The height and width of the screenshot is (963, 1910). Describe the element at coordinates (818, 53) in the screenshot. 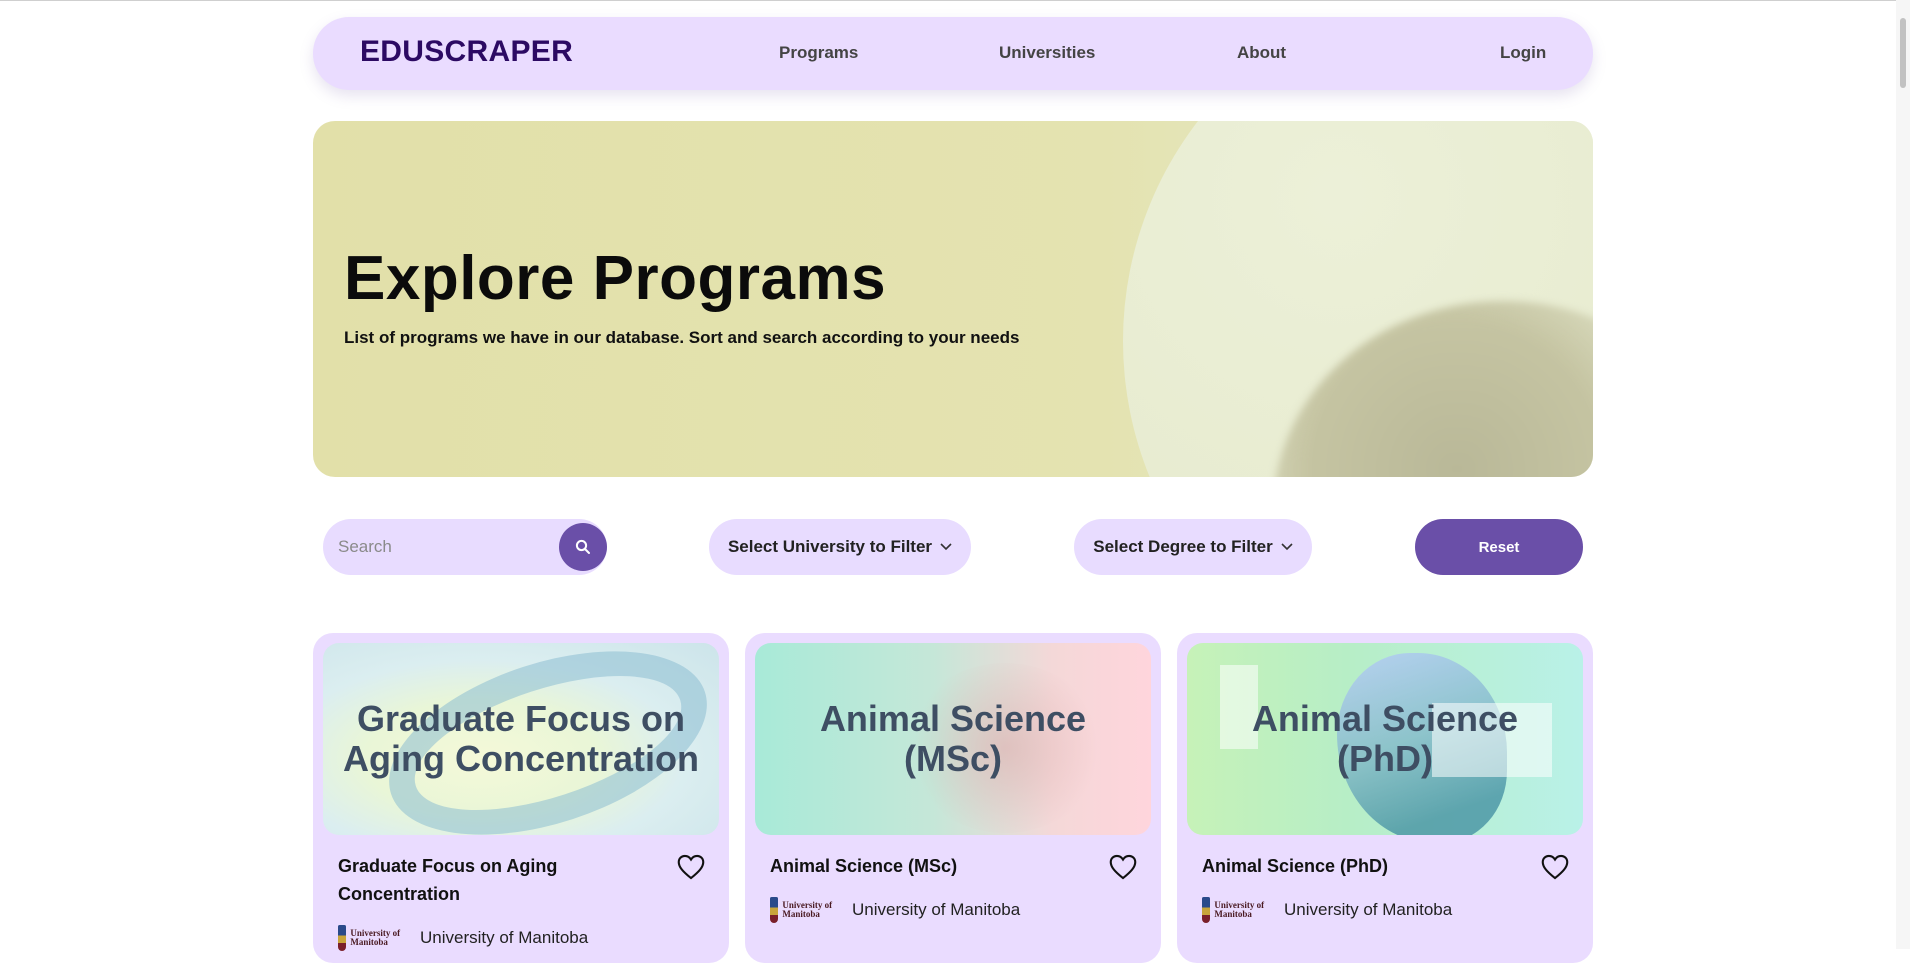

I see `nav-link-programs: Programs` at that location.